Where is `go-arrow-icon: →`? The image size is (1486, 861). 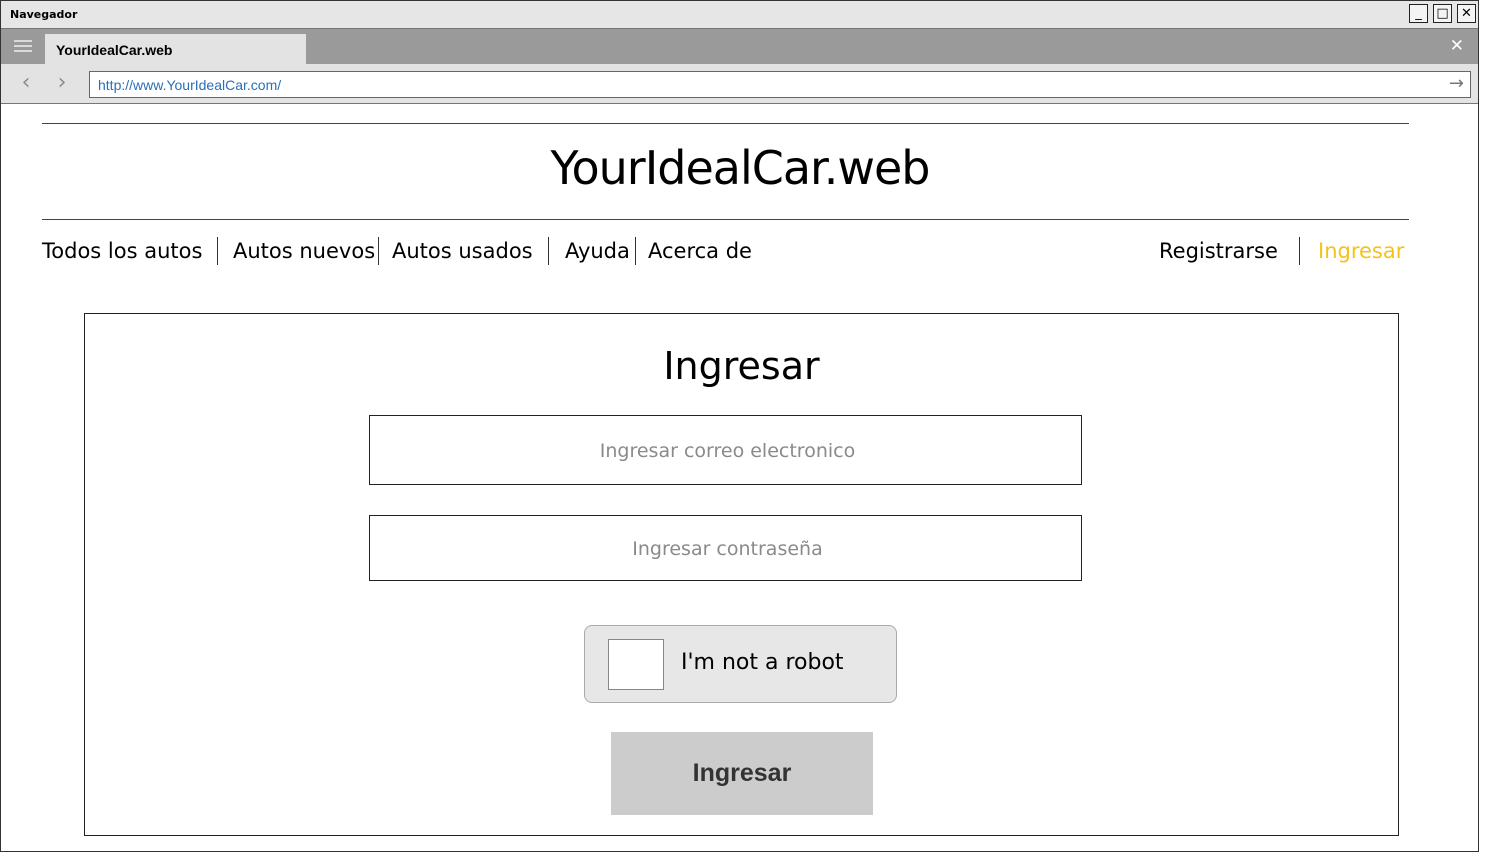 go-arrow-icon: → is located at coordinates (1456, 84).